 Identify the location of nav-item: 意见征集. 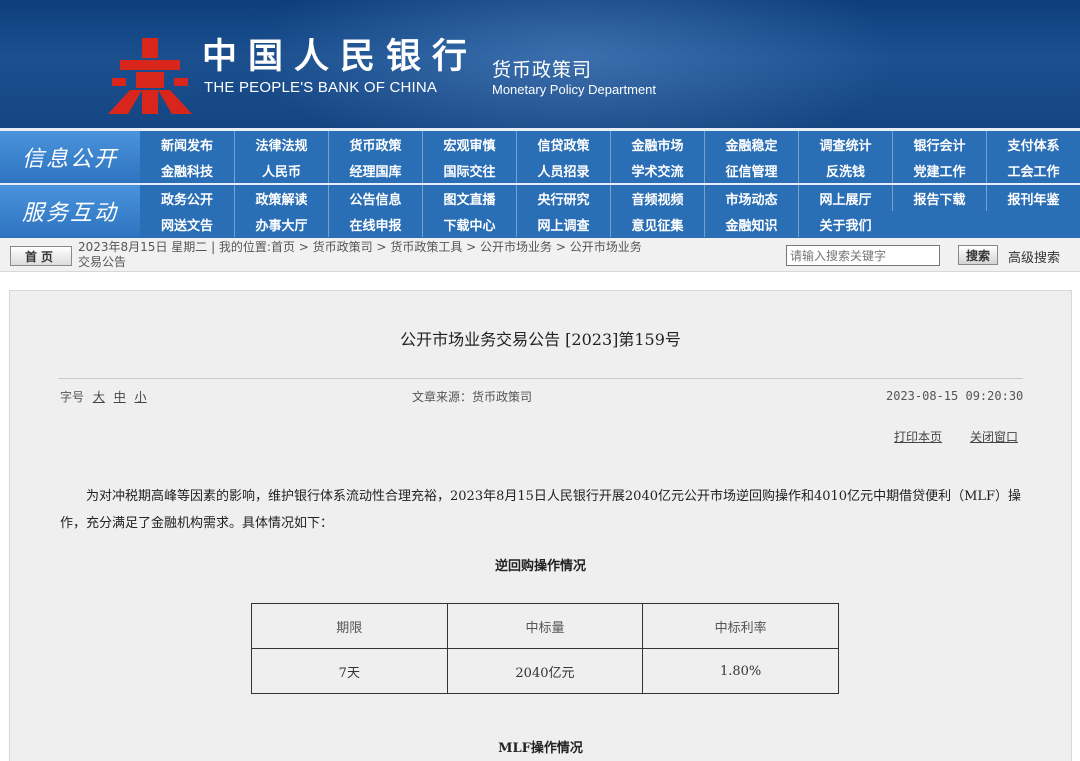
(657, 224).